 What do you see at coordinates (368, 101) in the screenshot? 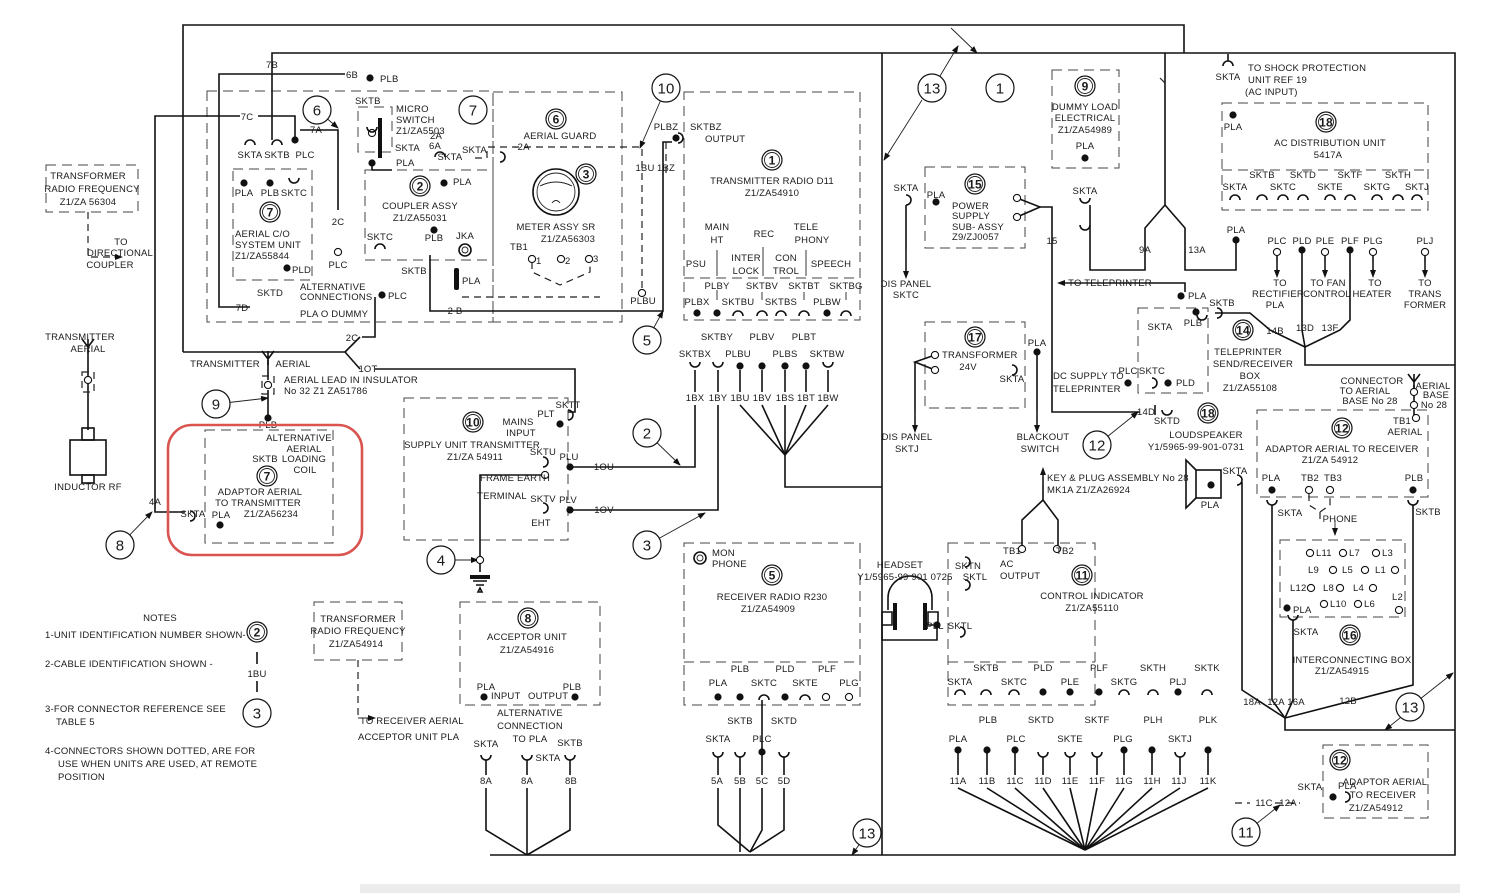
I see `label-micro: SKTB` at bounding box center [368, 101].